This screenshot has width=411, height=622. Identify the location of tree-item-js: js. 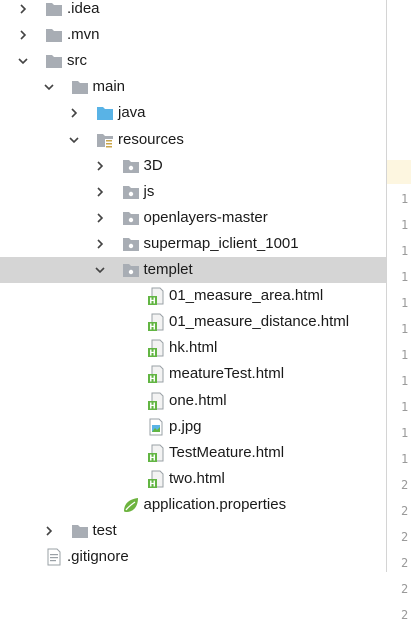
(193, 192).